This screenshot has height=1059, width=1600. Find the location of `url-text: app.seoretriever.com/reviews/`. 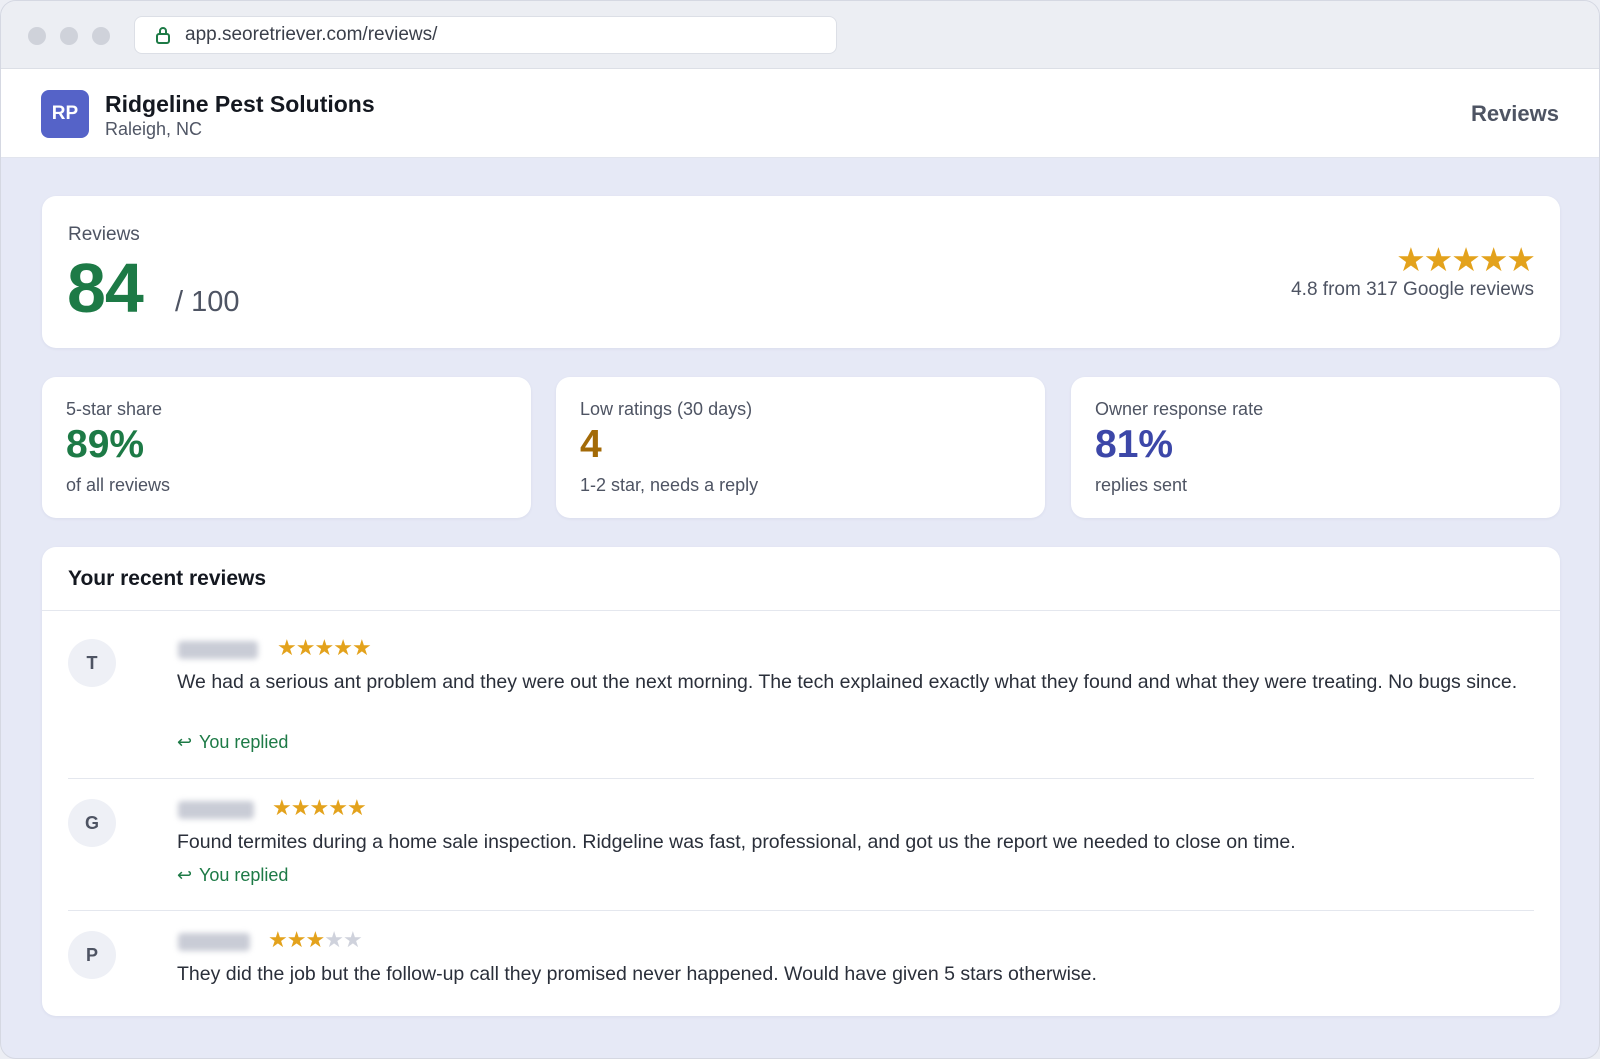

url-text: app.seoretriever.com/reviews/ is located at coordinates (311, 34).